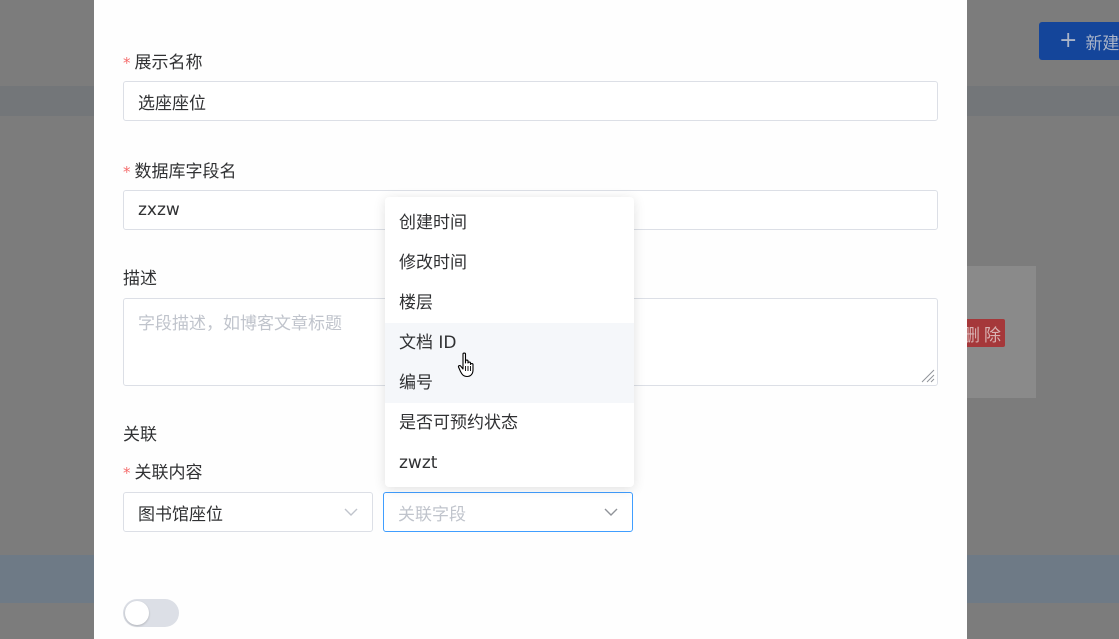 The image size is (1119, 639). What do you see at coordinates (432, 514) in the screenshot?
I see `relation-field-placeholder: 关联字段` at bounding box center [432, 514].